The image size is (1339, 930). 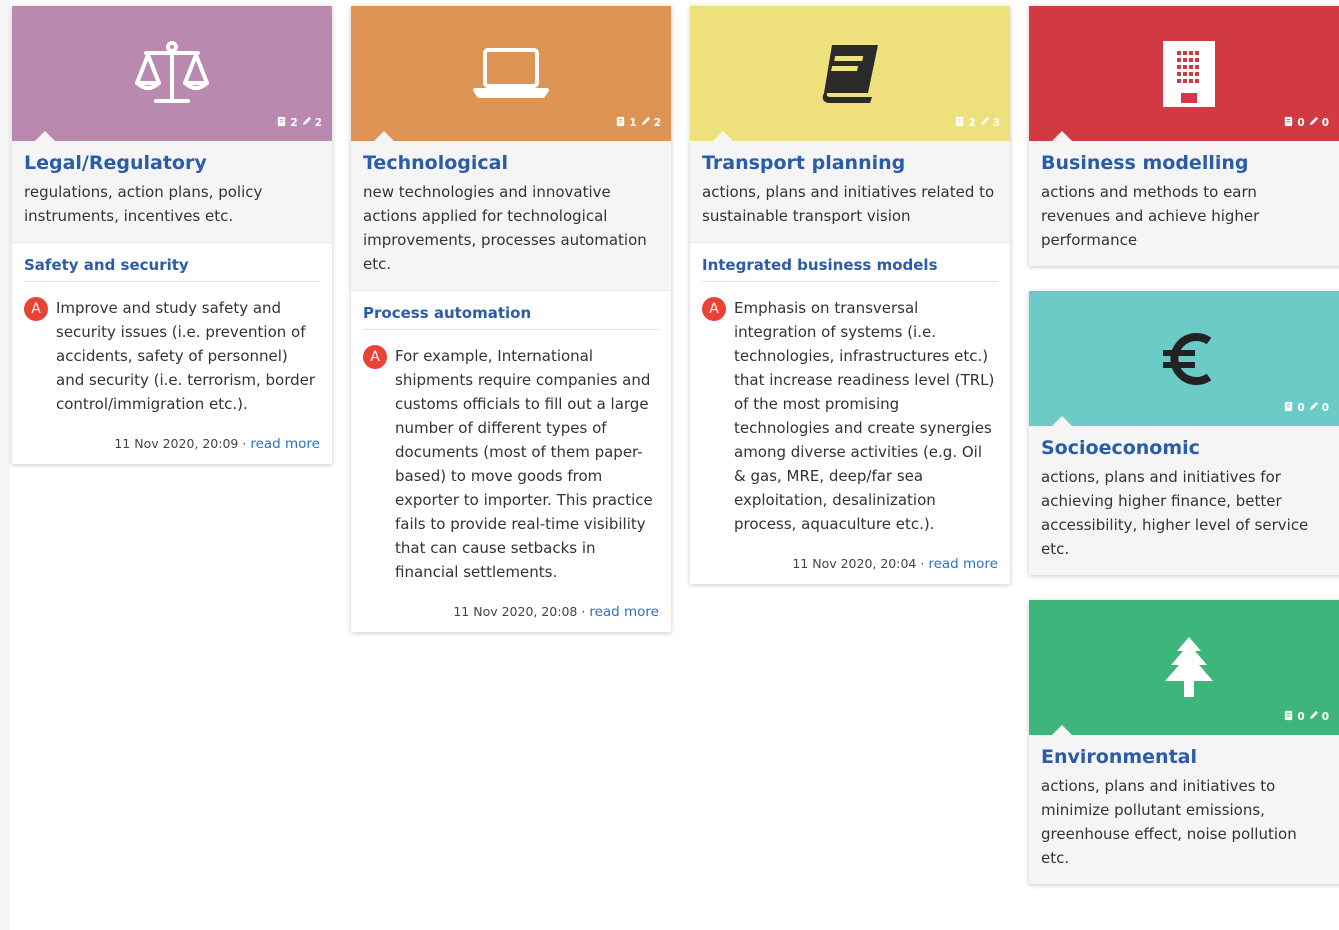 What do you see at coordinates (638, 123) in the screenshot?
I see `card-stats: 1 2` at bounding box center [638, 123].